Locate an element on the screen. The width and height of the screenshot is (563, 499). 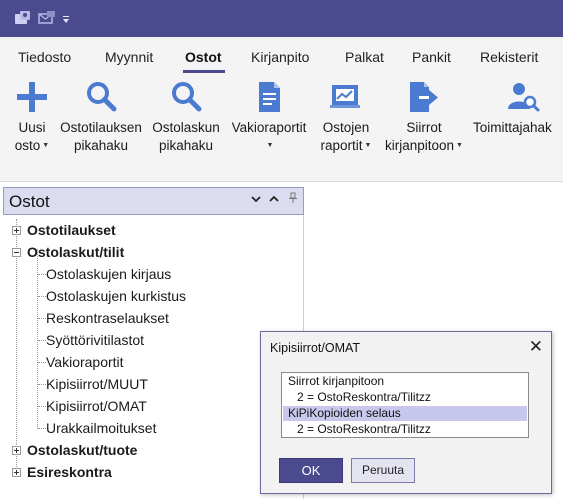
supplier-search-button: Toimittajahak is located at coordinates (516, 127).